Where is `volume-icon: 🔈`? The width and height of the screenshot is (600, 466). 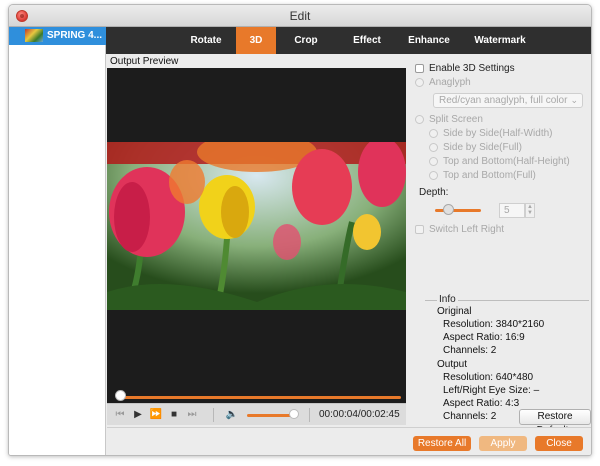 volume-icon: 🔈 is located at coordinates (232, 415).